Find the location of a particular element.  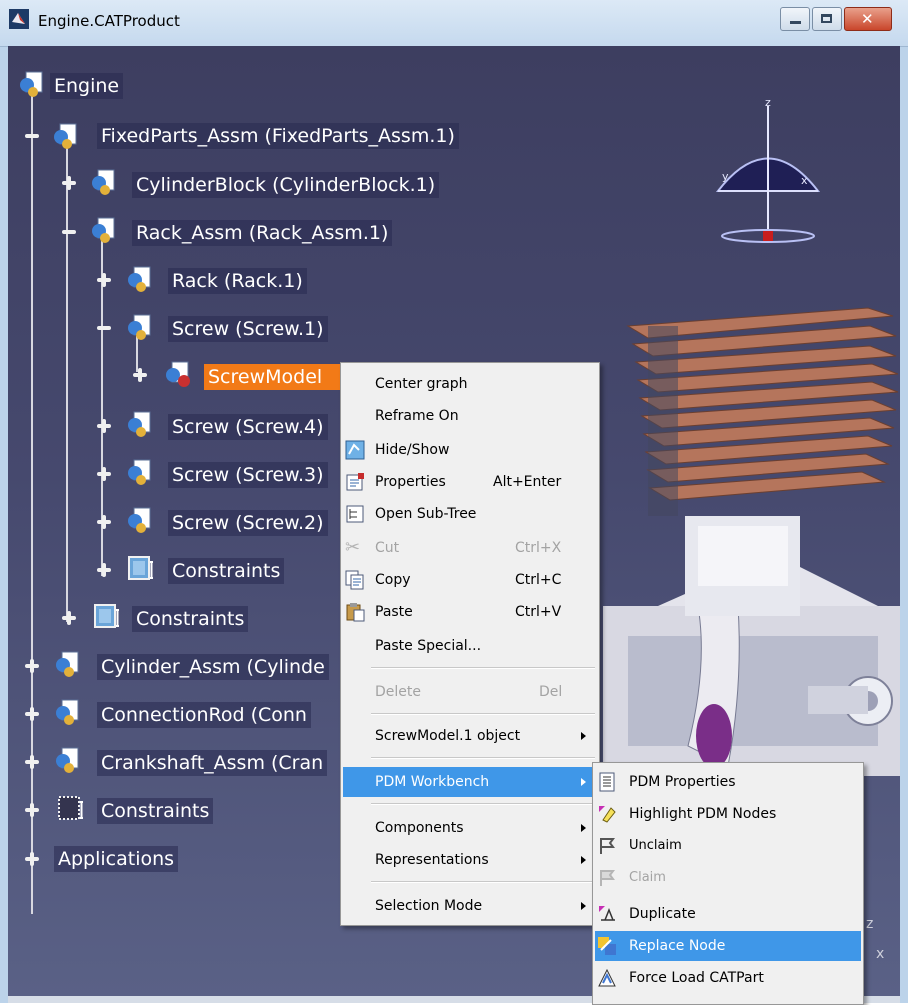

tree-node: CylinderBlock (CylinderBlock.1) is located at coordinates (286, 185).